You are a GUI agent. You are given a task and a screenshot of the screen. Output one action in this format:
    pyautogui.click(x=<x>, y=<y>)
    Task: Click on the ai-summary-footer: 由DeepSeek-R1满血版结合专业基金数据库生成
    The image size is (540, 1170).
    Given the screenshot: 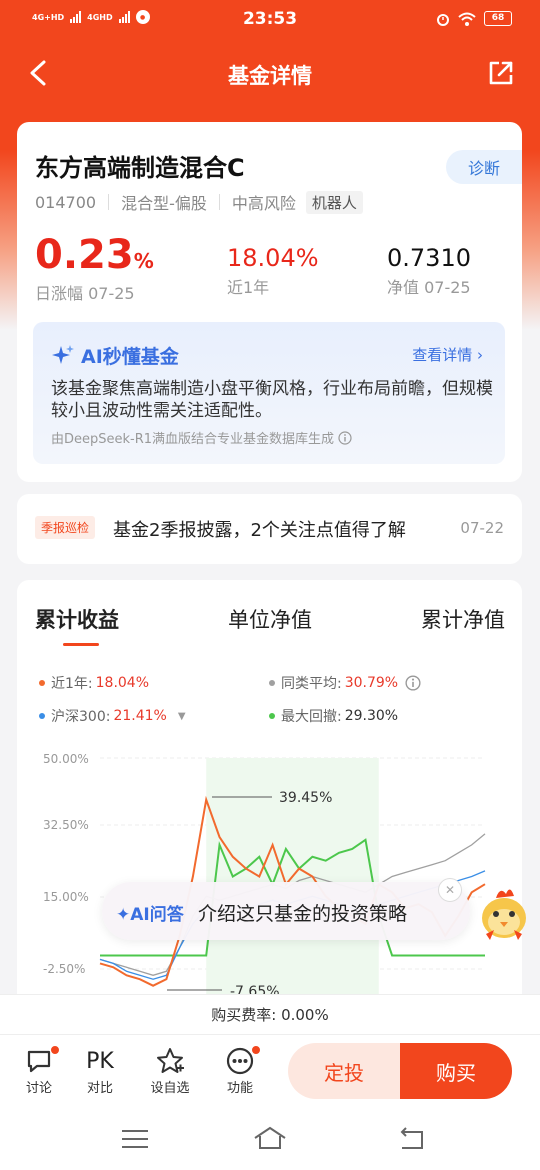 What is the action you would take?
    pyautogui.click(x=201, y=437)
    